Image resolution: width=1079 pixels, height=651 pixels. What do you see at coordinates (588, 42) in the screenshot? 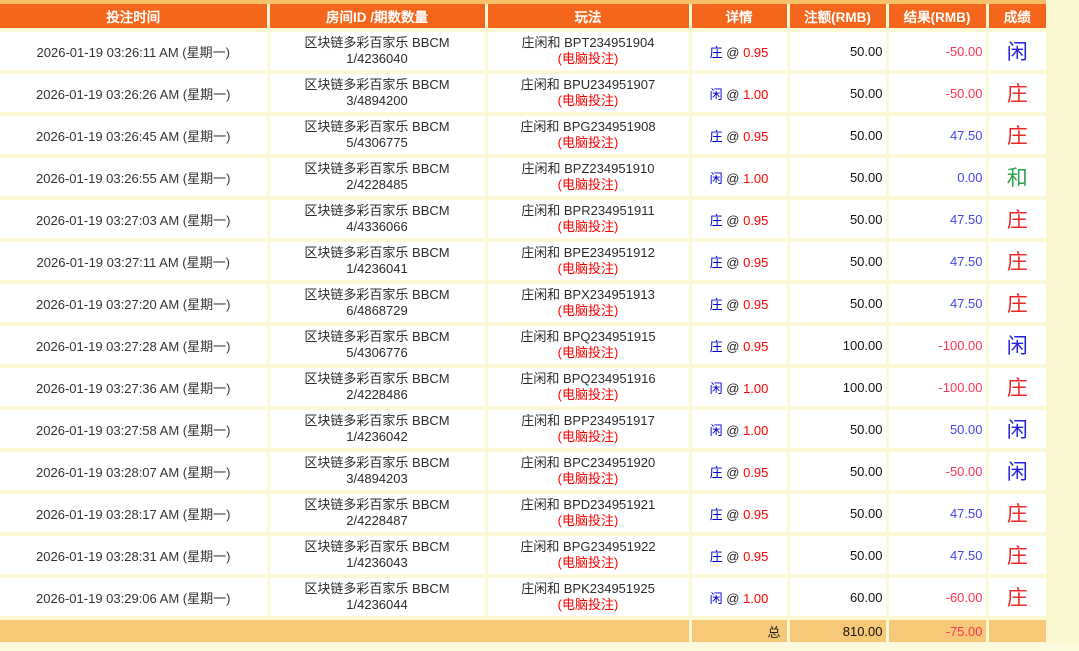
I see `play-name: 庄闲和 BPT234951904` at bounding box center [588, 42].